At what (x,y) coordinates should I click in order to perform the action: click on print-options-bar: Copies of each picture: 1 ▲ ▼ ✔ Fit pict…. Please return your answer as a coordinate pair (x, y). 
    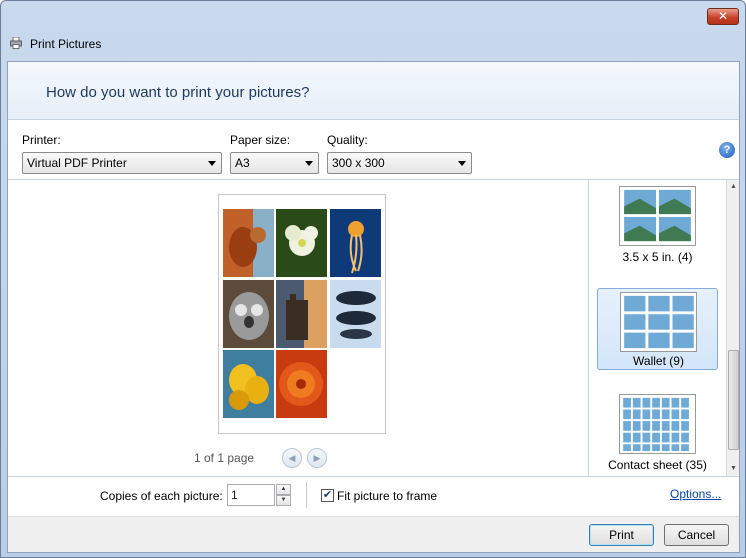
    Looking at the image, I should click on (373, 496).